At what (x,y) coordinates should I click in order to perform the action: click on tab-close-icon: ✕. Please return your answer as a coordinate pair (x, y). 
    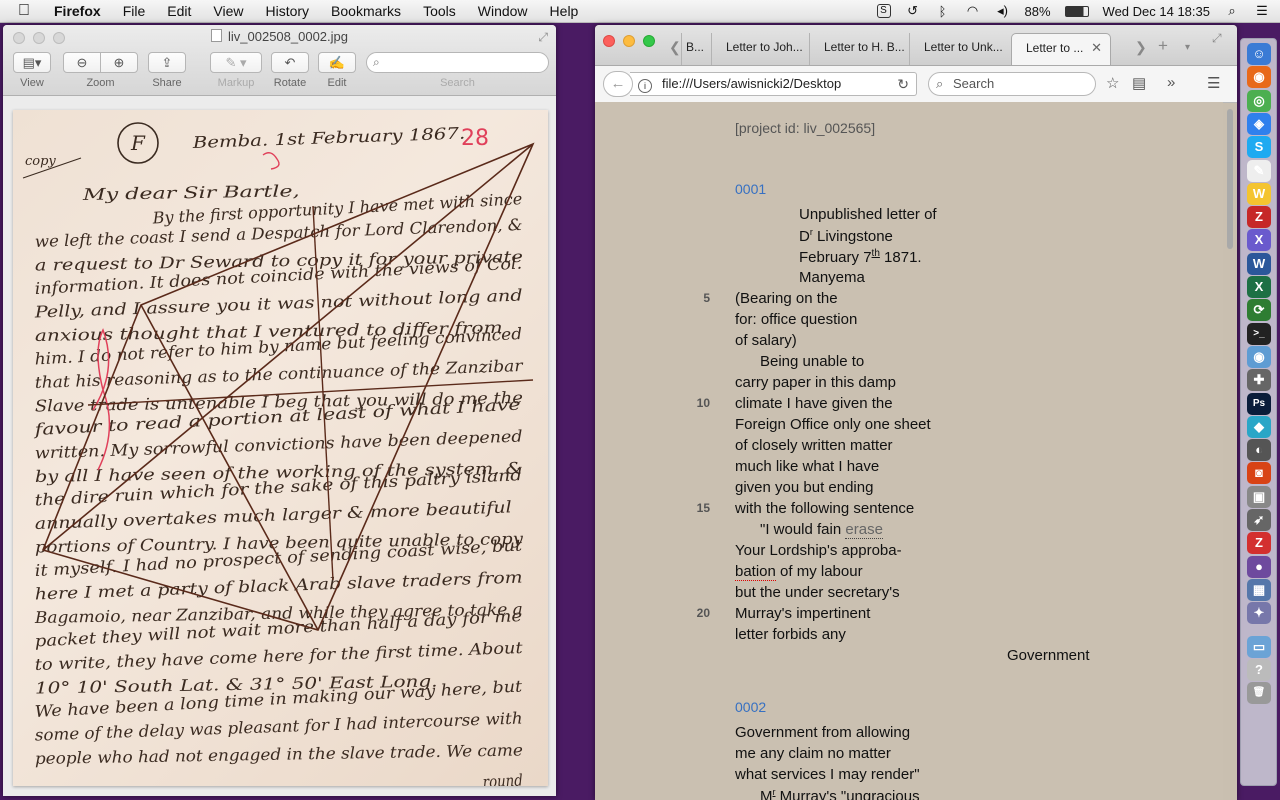
    Looking at the image, I should click on (1096, 48).